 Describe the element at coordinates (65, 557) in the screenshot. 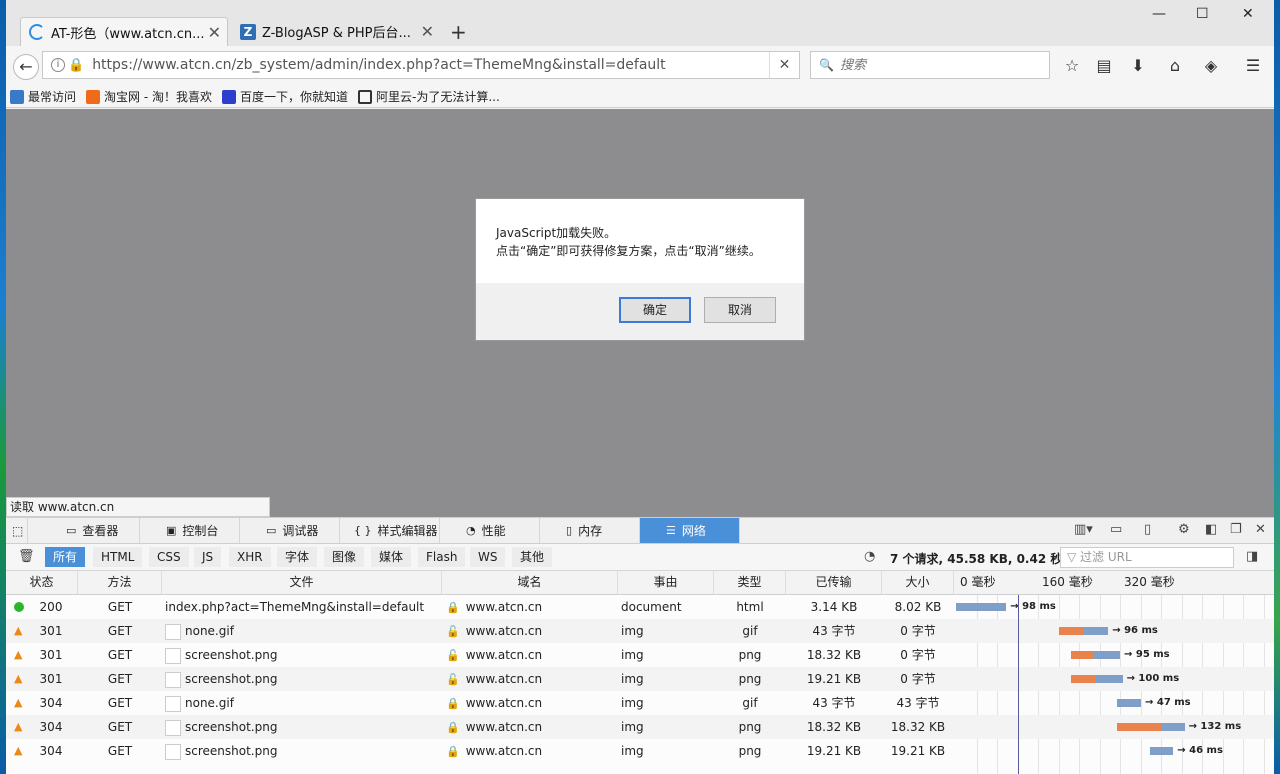

I see `filter-all: 所有` at that location.